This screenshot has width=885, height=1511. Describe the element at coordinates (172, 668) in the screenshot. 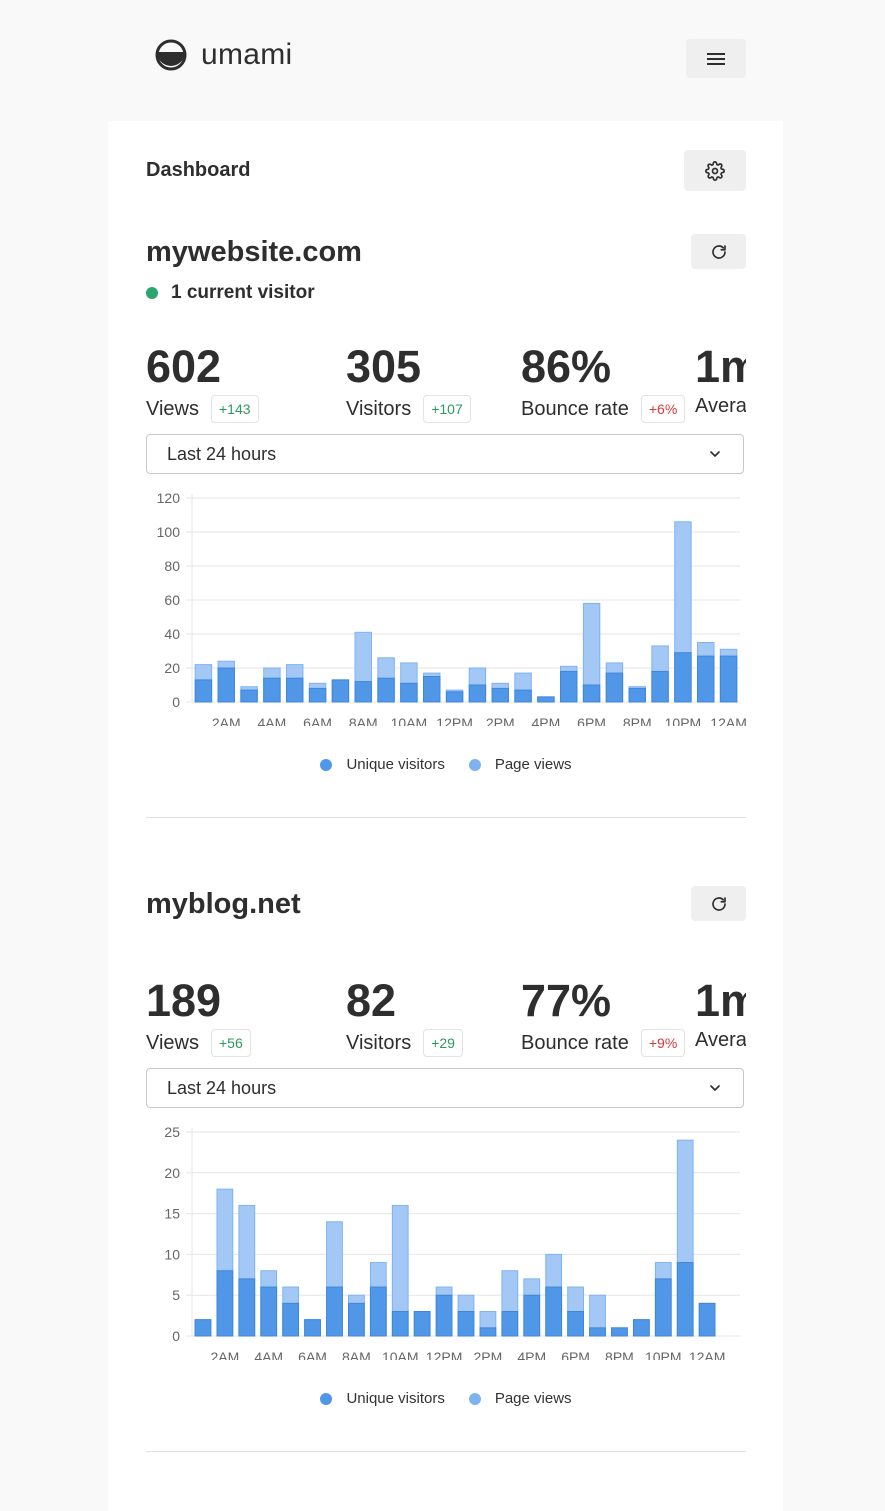

I see `y-tick-label: 20` at that location.